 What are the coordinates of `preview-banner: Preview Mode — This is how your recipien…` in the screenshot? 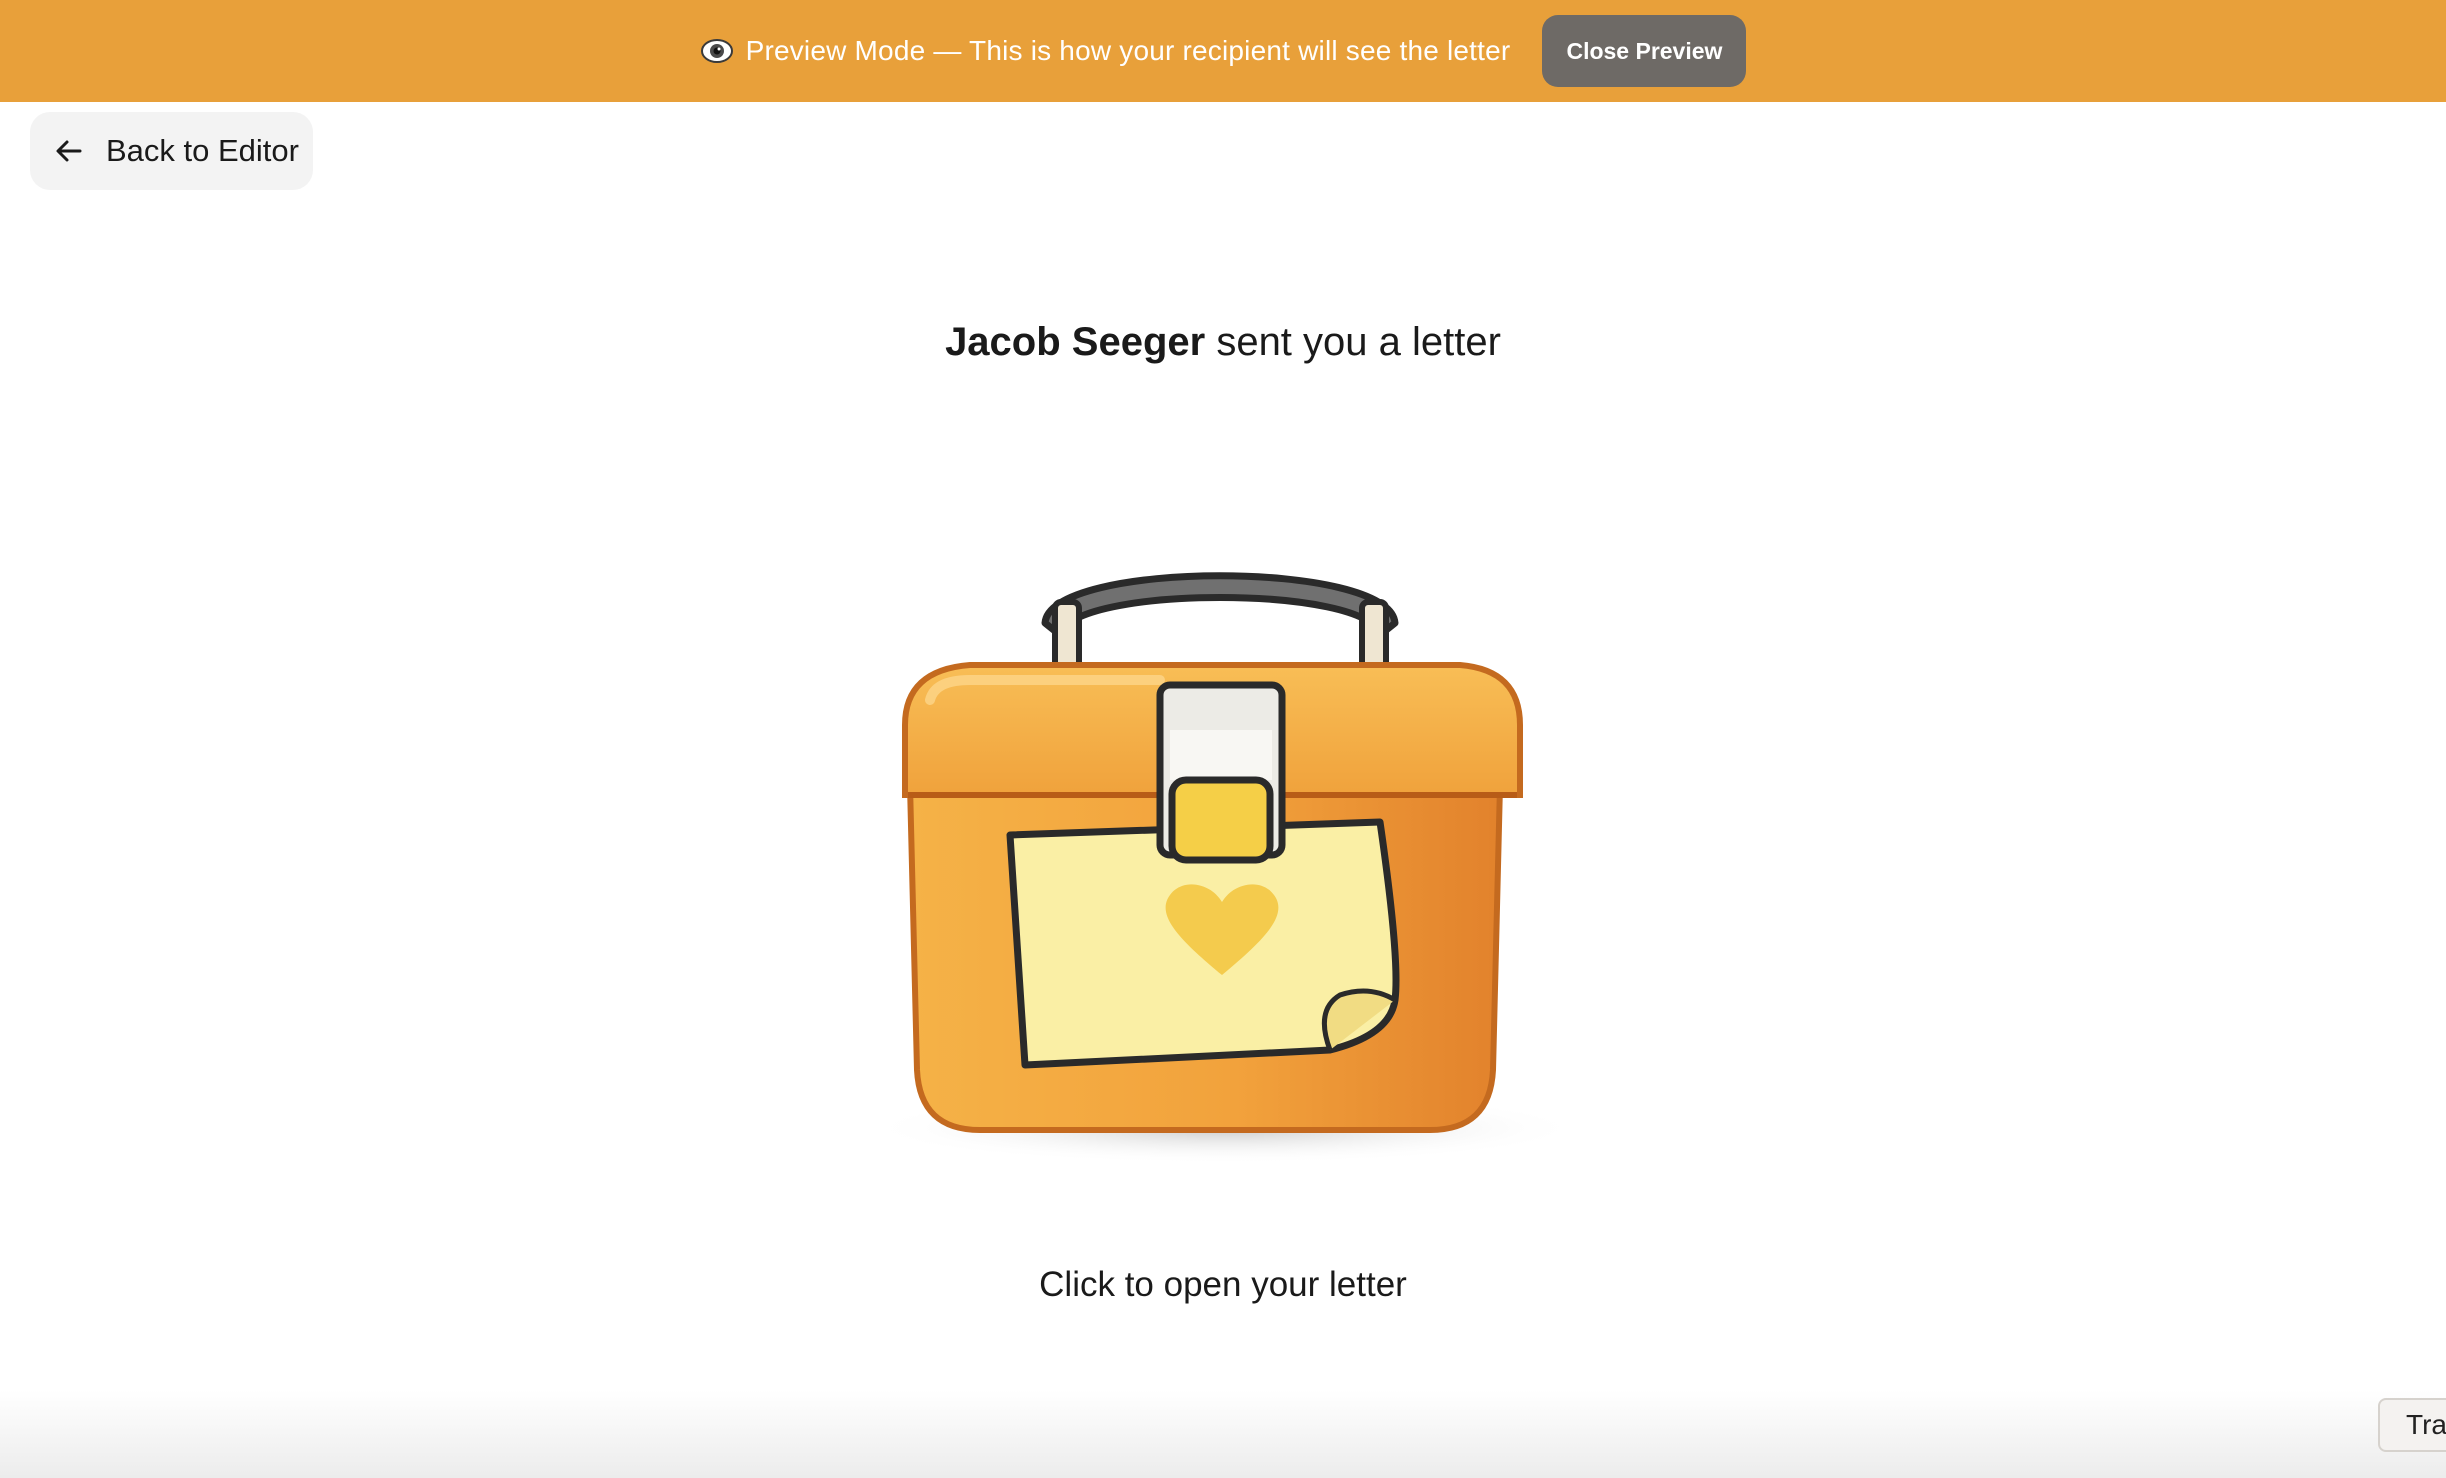 It's located at (1223, 51).